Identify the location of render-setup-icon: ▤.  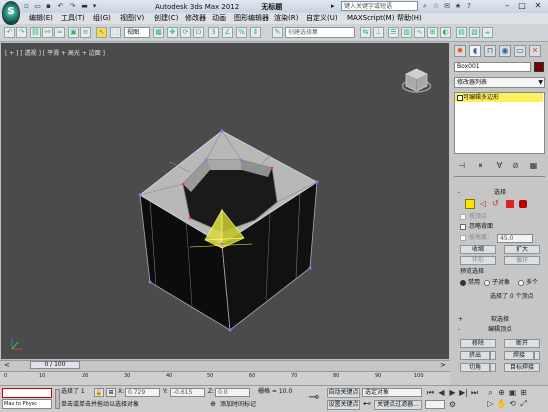
(461, 32).